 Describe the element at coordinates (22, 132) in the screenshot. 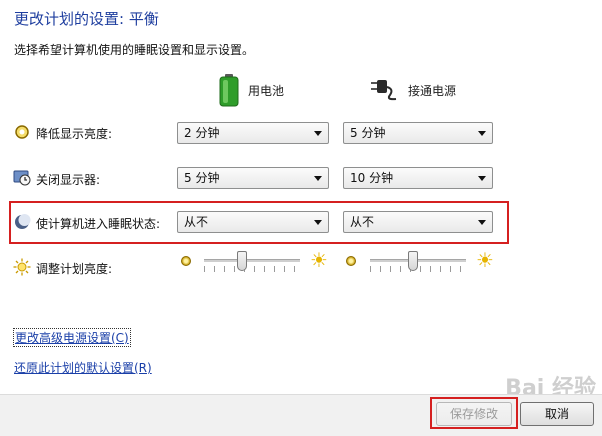

I see `dim-display-icon` at that location.